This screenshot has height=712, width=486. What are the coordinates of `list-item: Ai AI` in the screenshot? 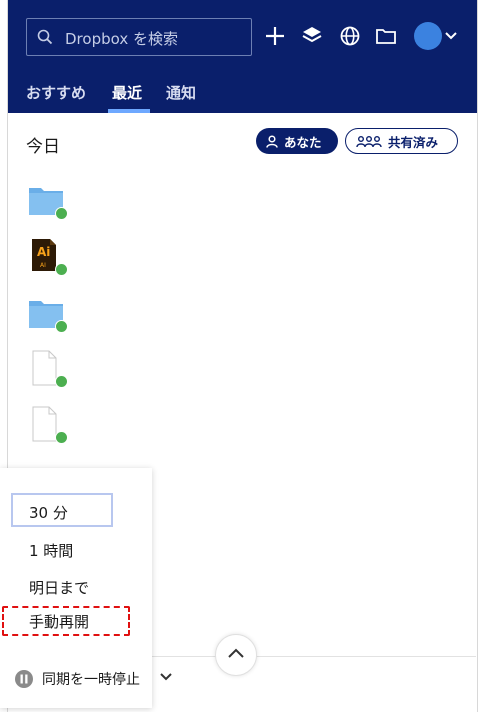 It's located at (48, 258).